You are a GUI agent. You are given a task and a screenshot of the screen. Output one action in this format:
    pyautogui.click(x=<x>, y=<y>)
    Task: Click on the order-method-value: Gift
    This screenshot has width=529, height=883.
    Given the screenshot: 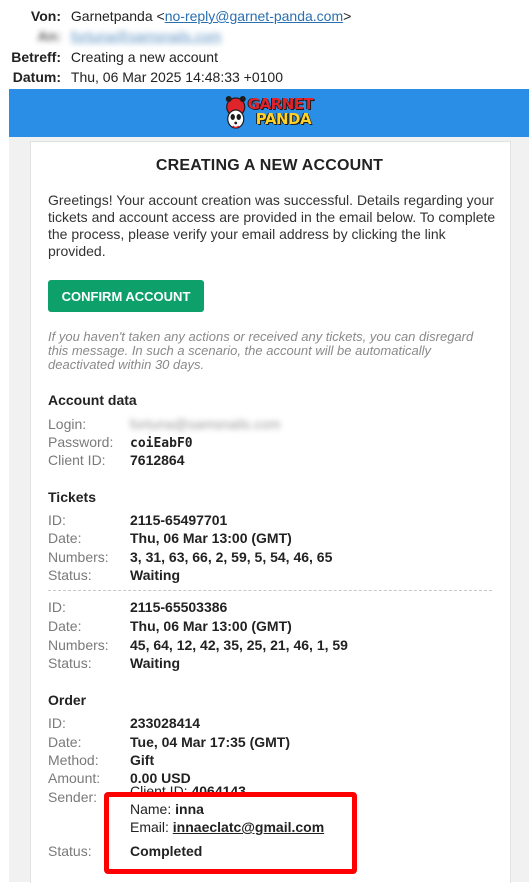 What is the action you would take?
    pyautogui.click(x=142, y=760)
    